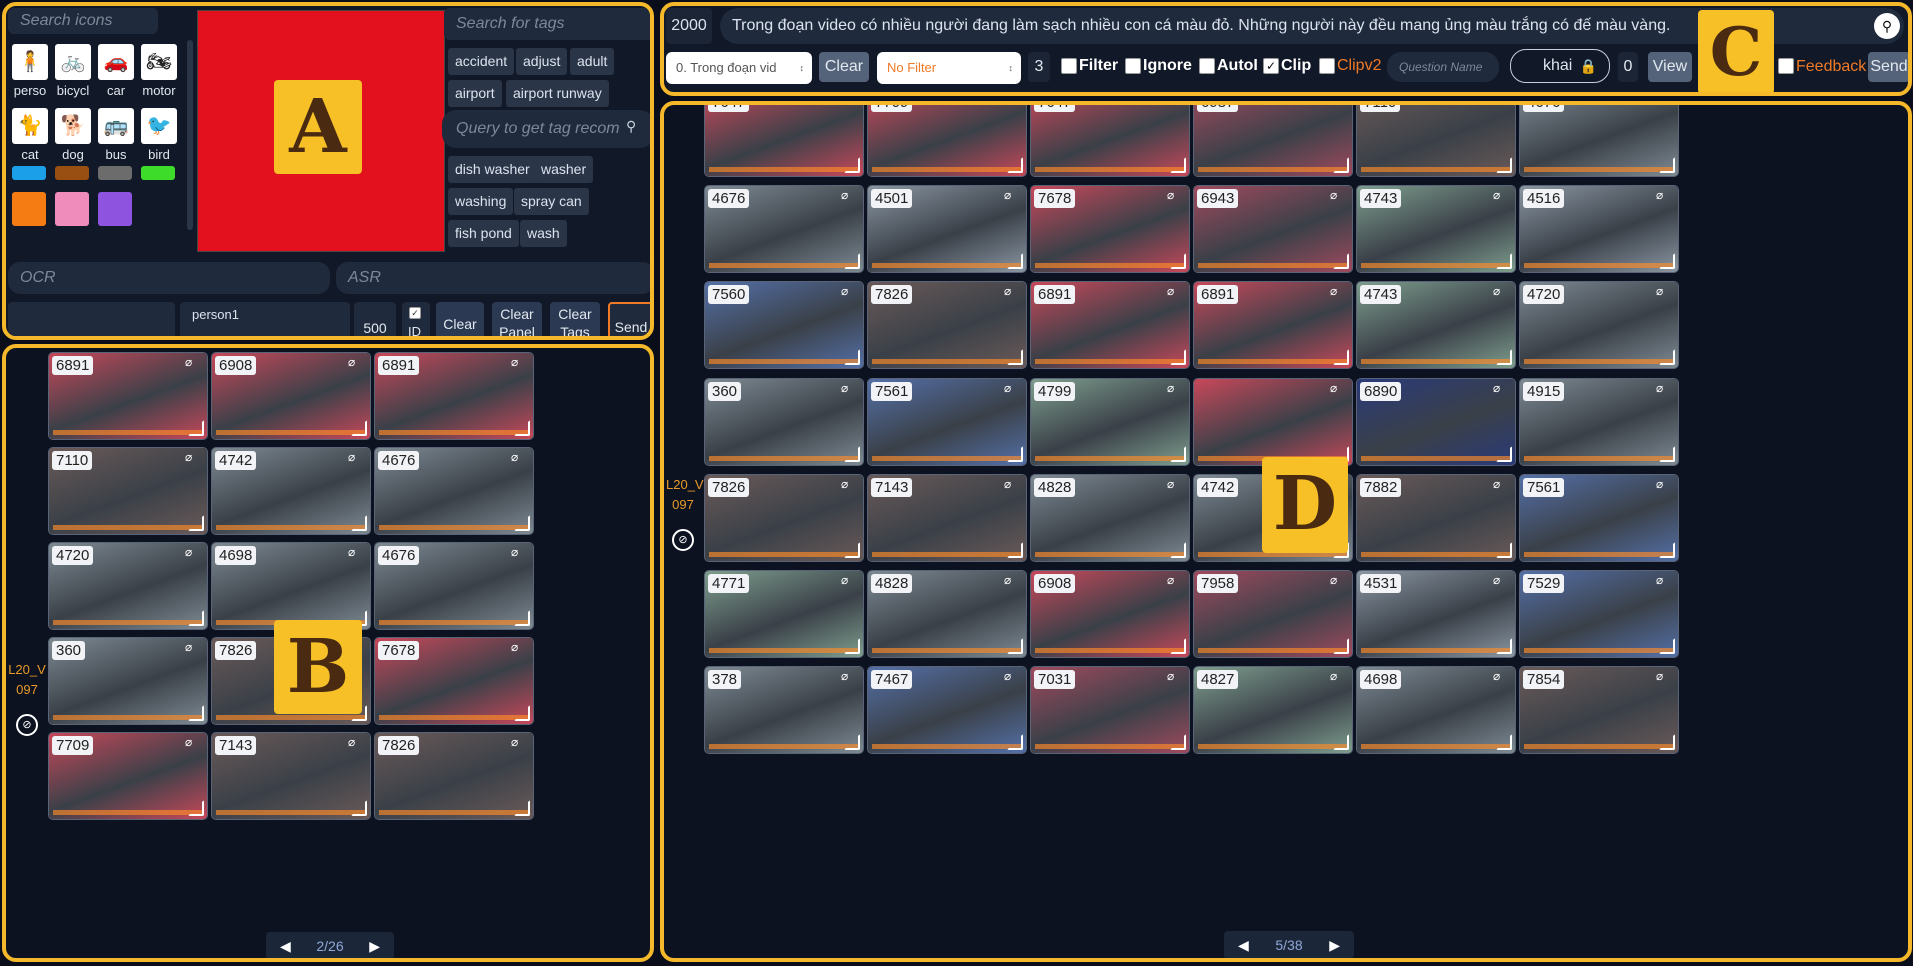 The width and height of the screenshot is (1913, 966). What do you see at coordinates (1888, 67) in the screenshot?
I see `send-feedback-button: Send` at bounding box center [1888, 67].